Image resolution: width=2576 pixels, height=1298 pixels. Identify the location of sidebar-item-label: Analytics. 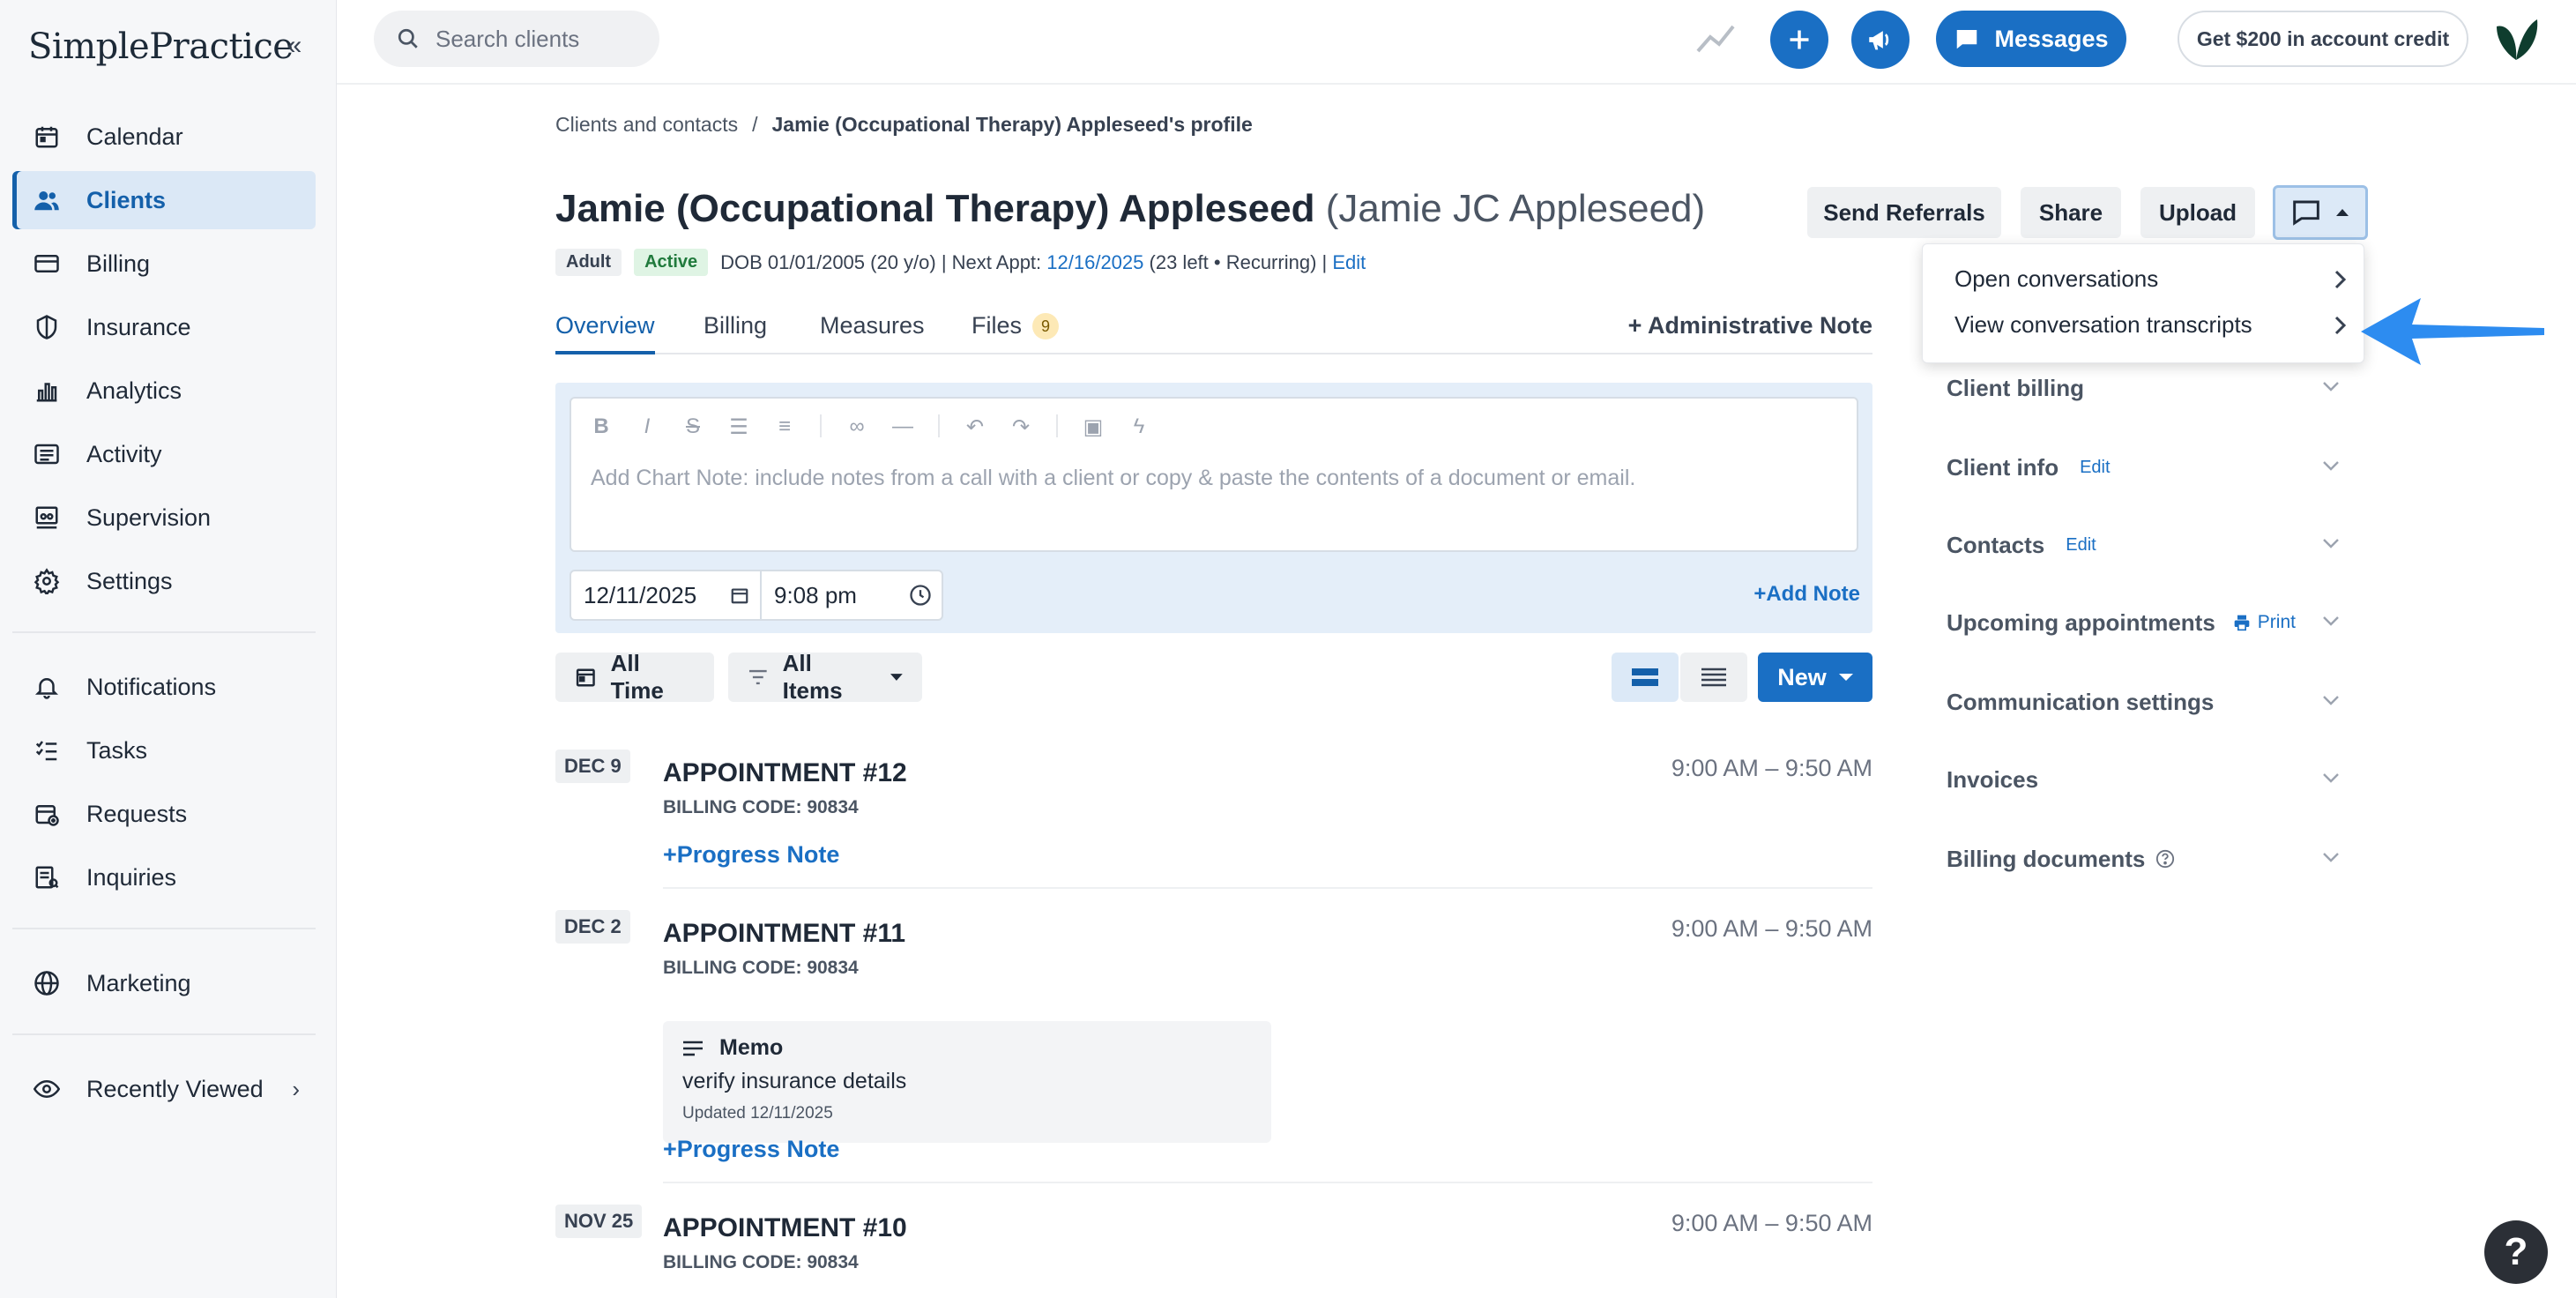
(134, 390).